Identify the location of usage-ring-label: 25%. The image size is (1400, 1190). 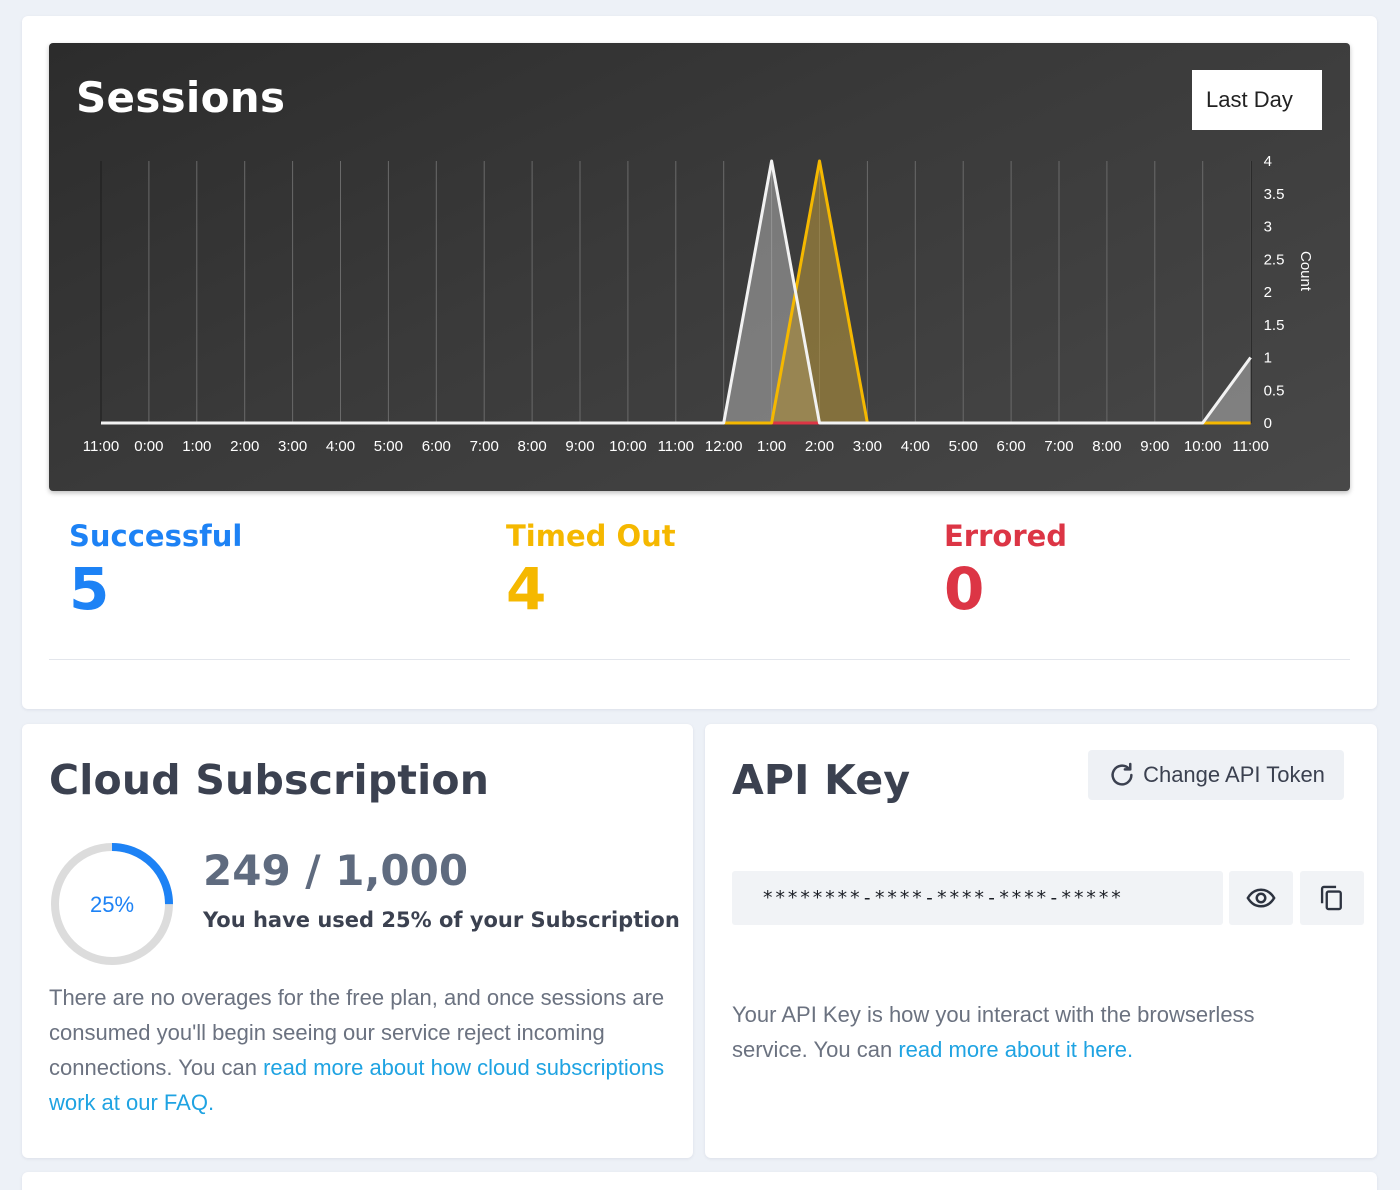
(112, 904).